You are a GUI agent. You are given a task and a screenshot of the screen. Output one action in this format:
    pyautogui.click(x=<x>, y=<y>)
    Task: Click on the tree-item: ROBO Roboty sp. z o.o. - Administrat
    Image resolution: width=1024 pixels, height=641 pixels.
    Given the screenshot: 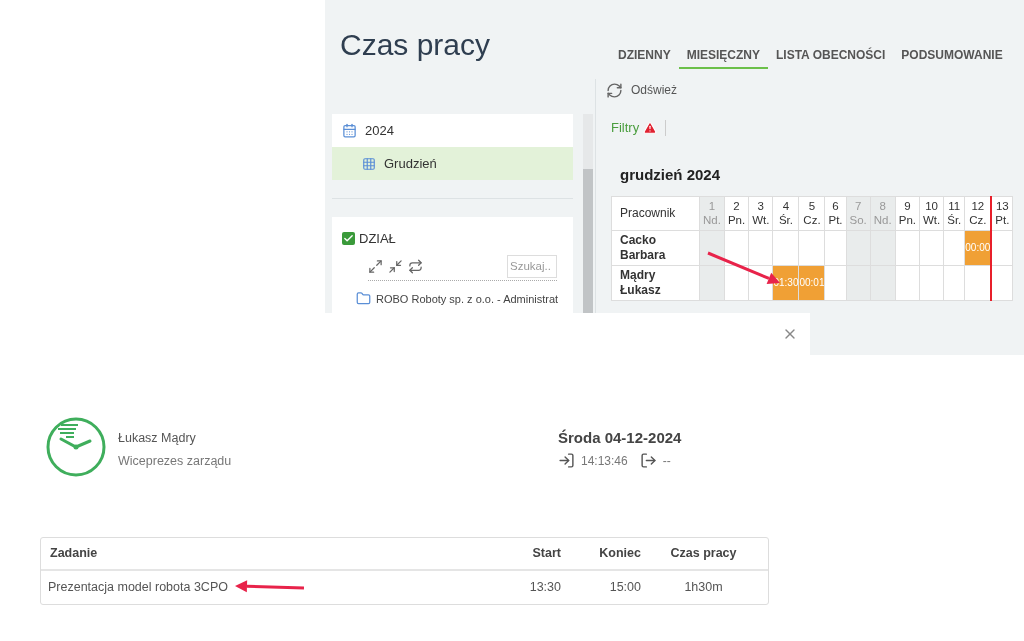 What is the action you would take?
    pyautogui.click(x=457, y=298)
    